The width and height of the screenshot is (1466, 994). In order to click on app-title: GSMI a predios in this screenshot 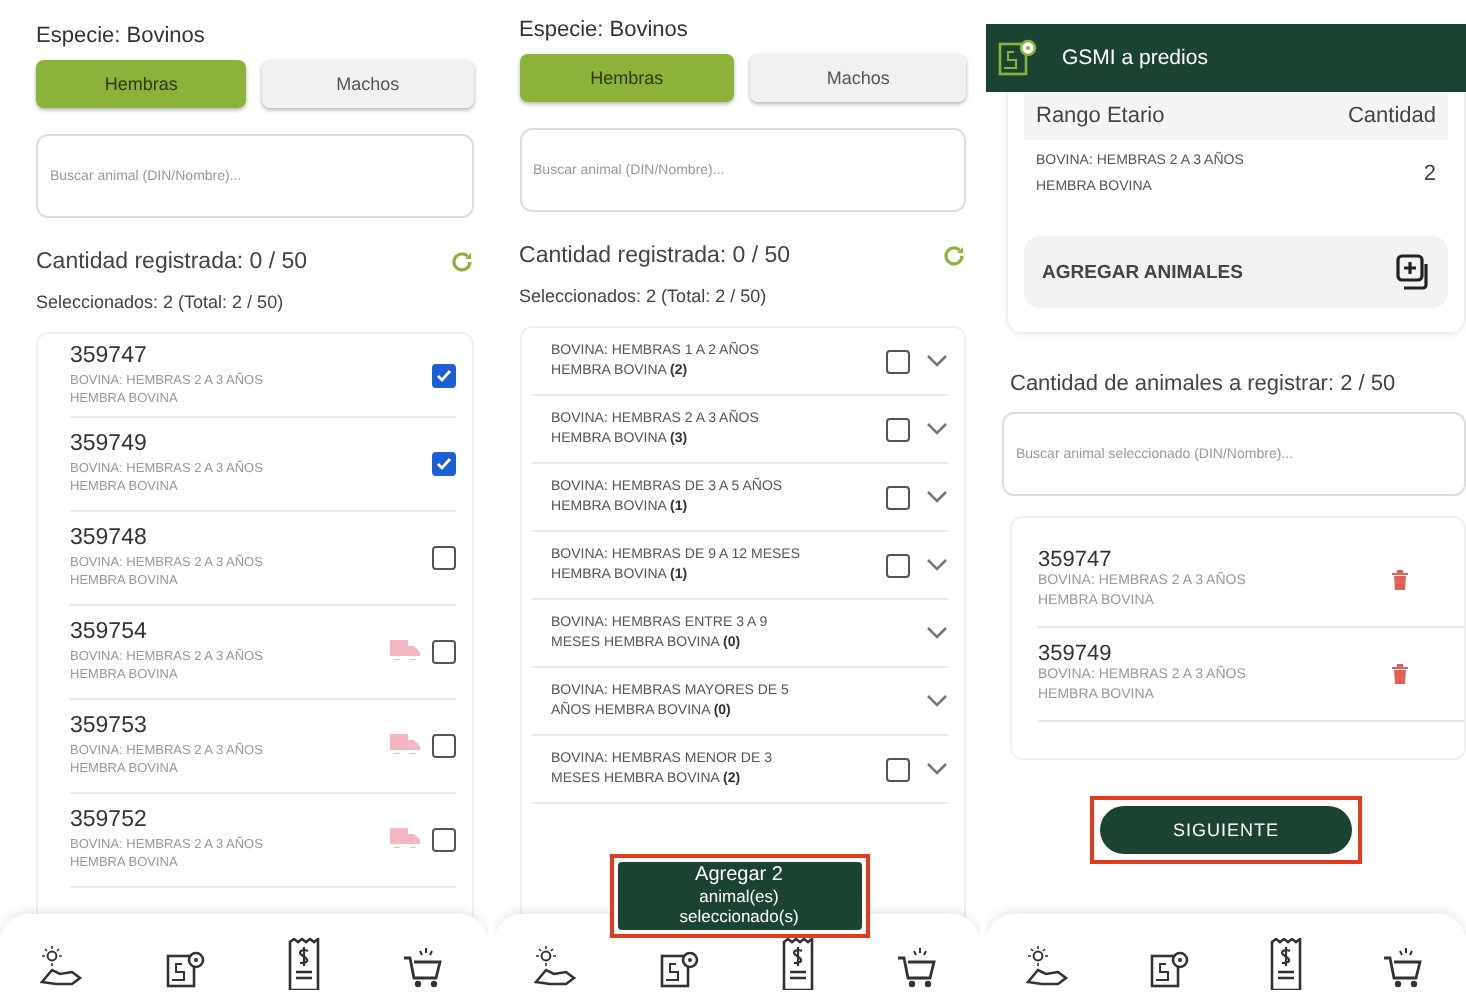, I will do `click(1135, 58)`.